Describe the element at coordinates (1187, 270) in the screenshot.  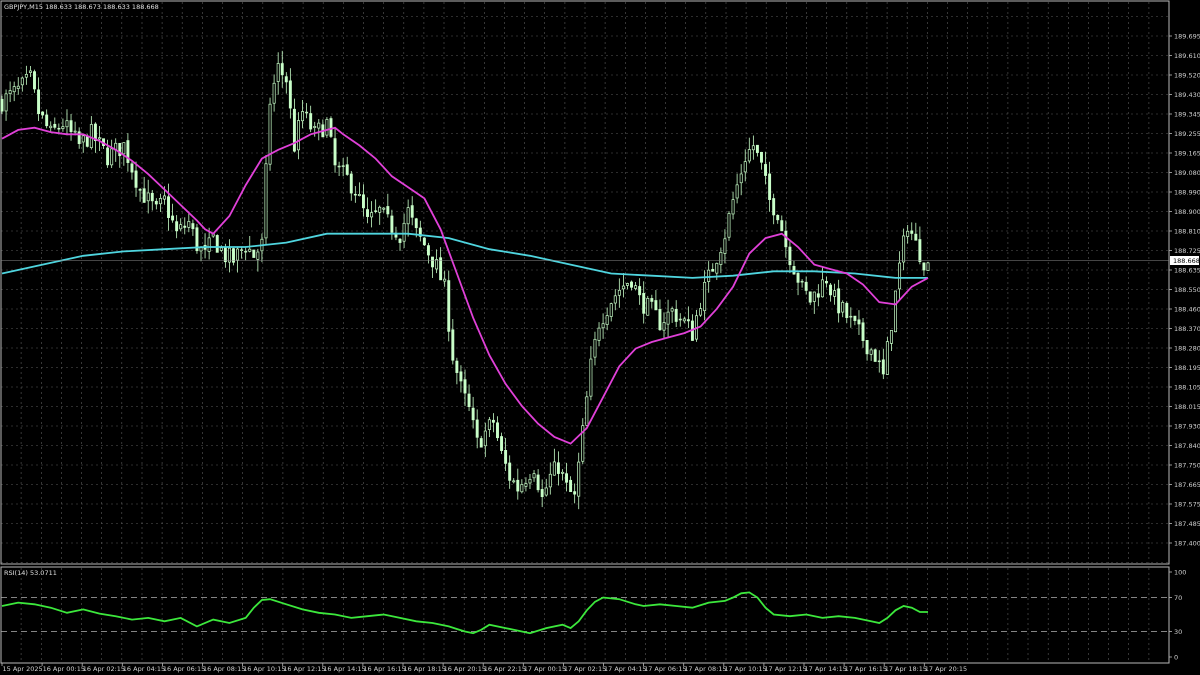
I see `price-tick-label: 188.635` at that location.